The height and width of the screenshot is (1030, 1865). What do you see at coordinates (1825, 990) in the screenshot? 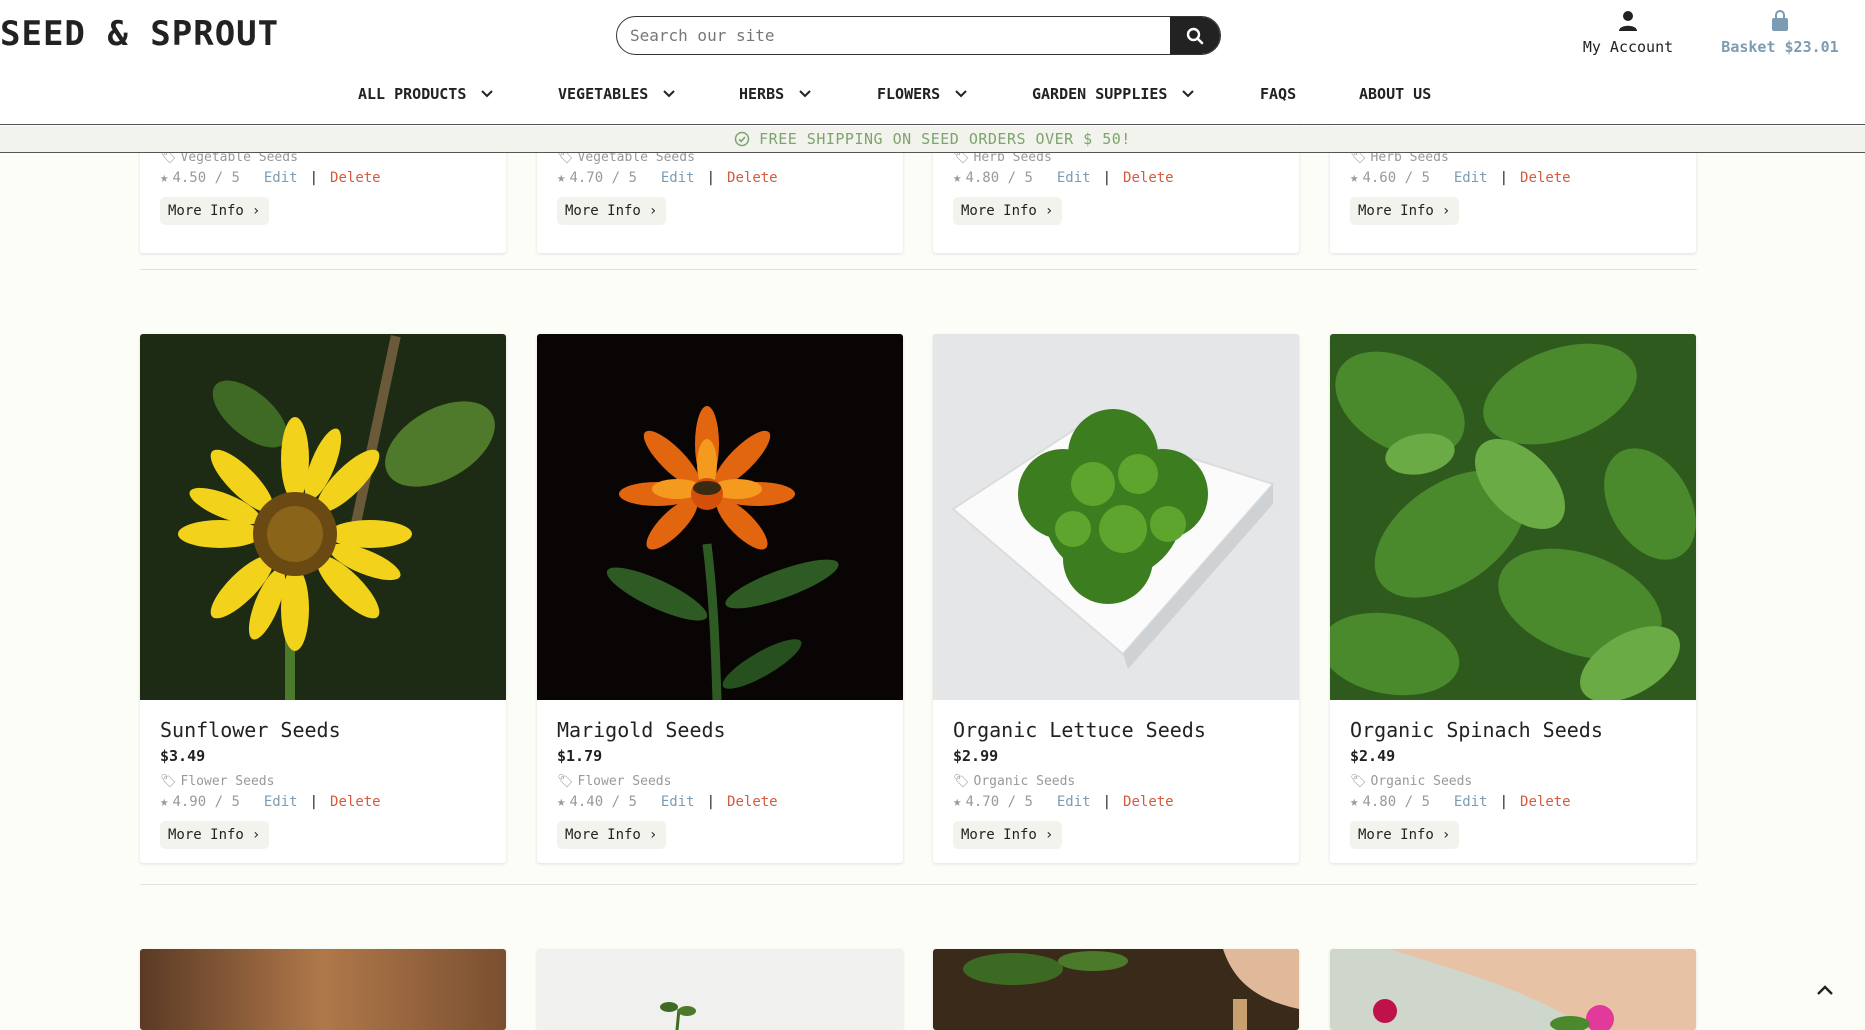
I see `back-to-top-button` at bounding box center [1825, 990].